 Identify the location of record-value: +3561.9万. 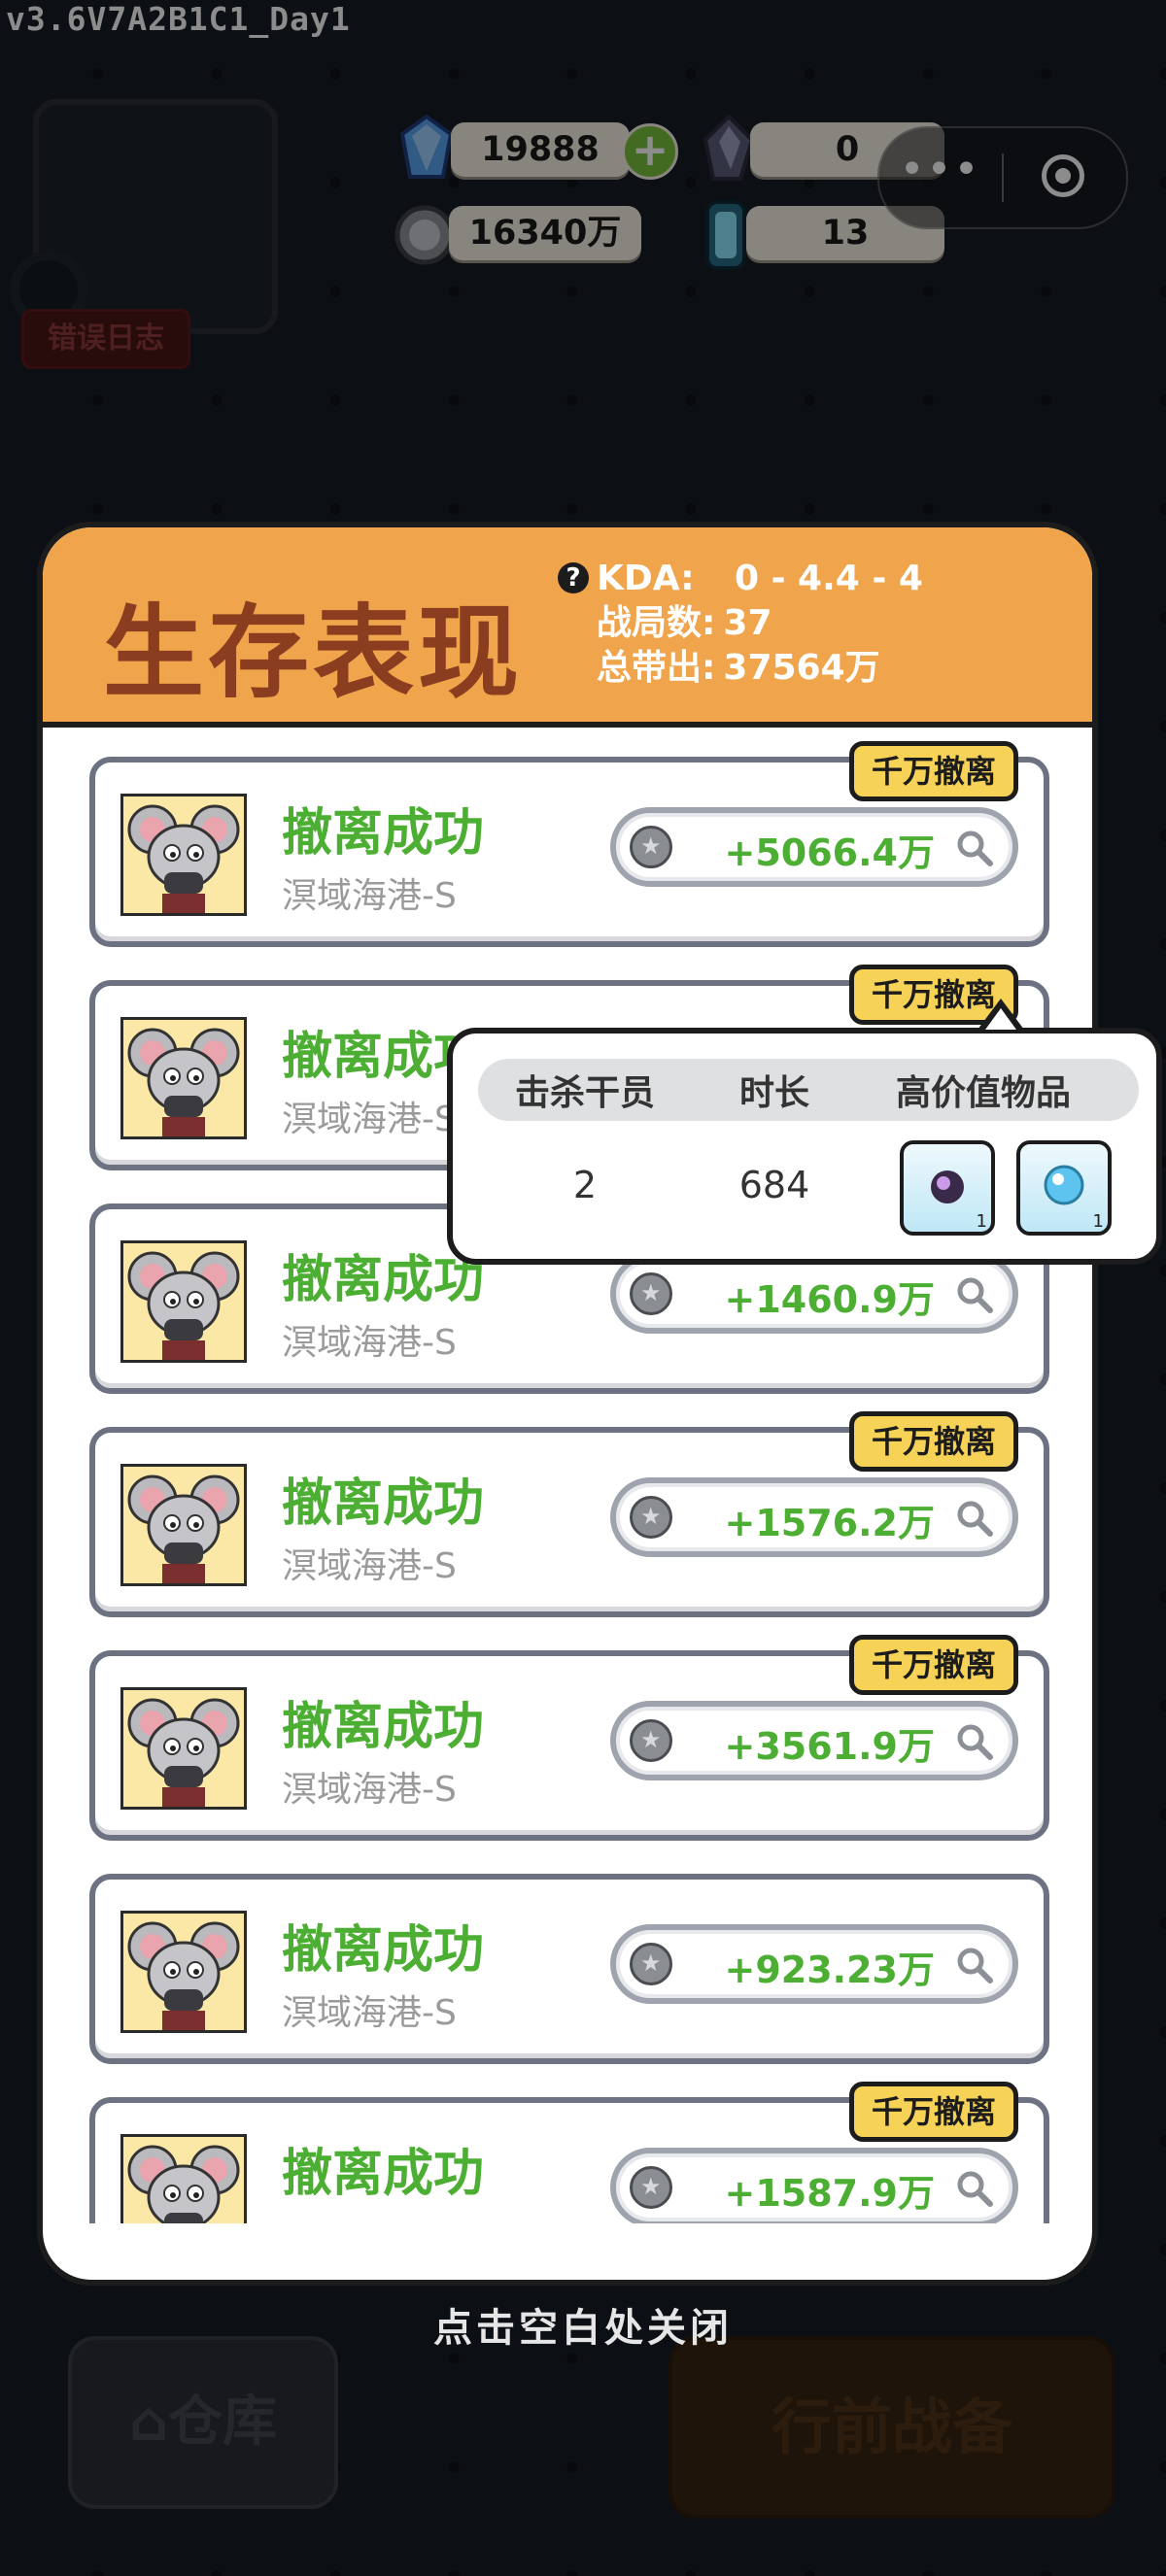
(829, 1746).